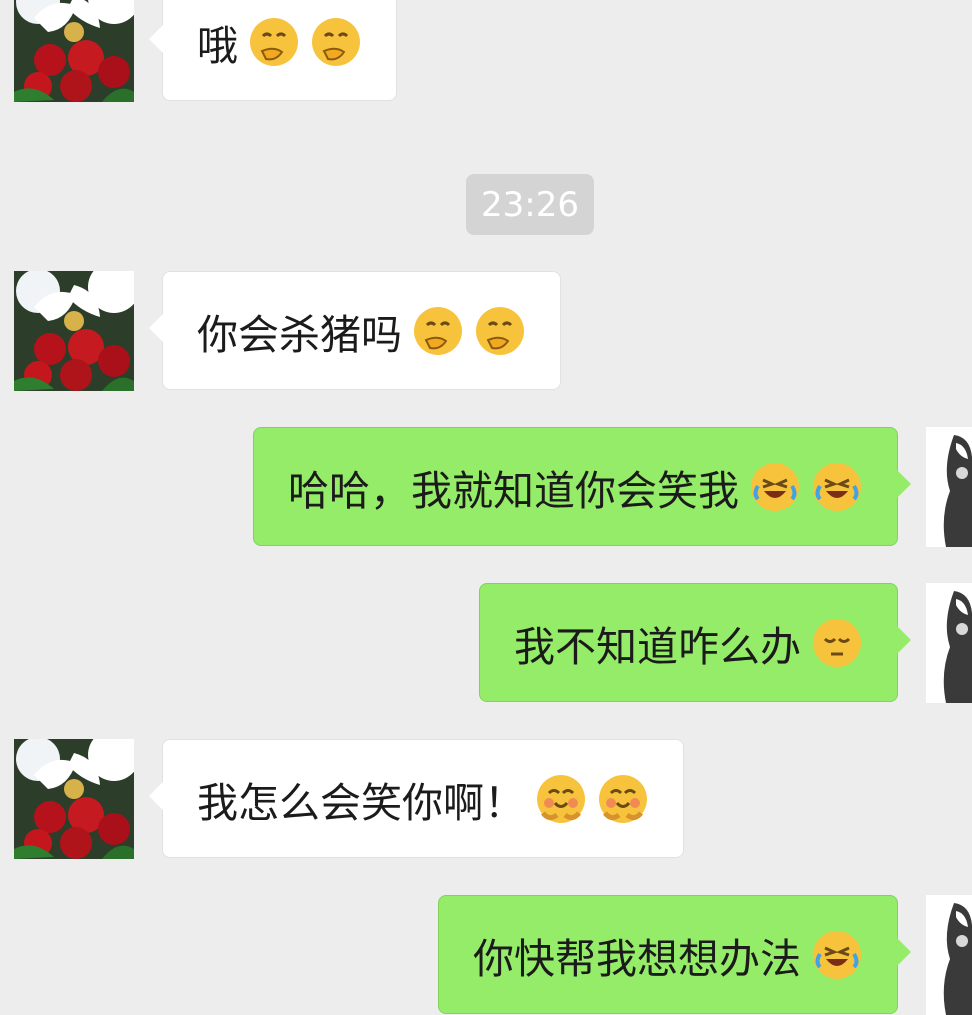 This screenshot has height=1015, width=972. I want to click on message-bubble-outgoing: 你快帮我想想办法, so click(674, 954).